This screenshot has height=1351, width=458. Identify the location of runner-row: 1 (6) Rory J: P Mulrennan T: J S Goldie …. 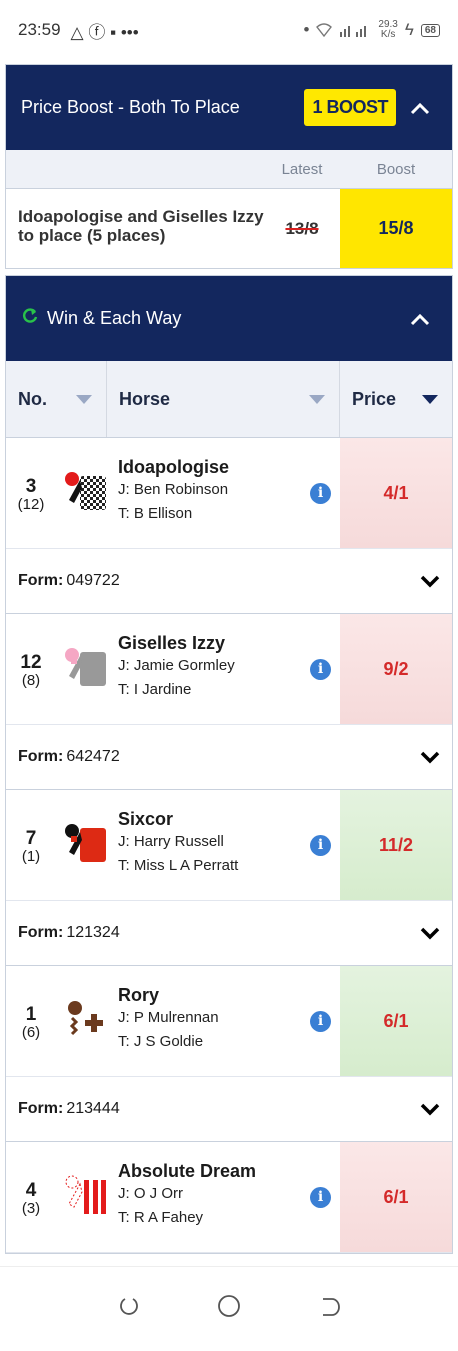
(229, 1021).